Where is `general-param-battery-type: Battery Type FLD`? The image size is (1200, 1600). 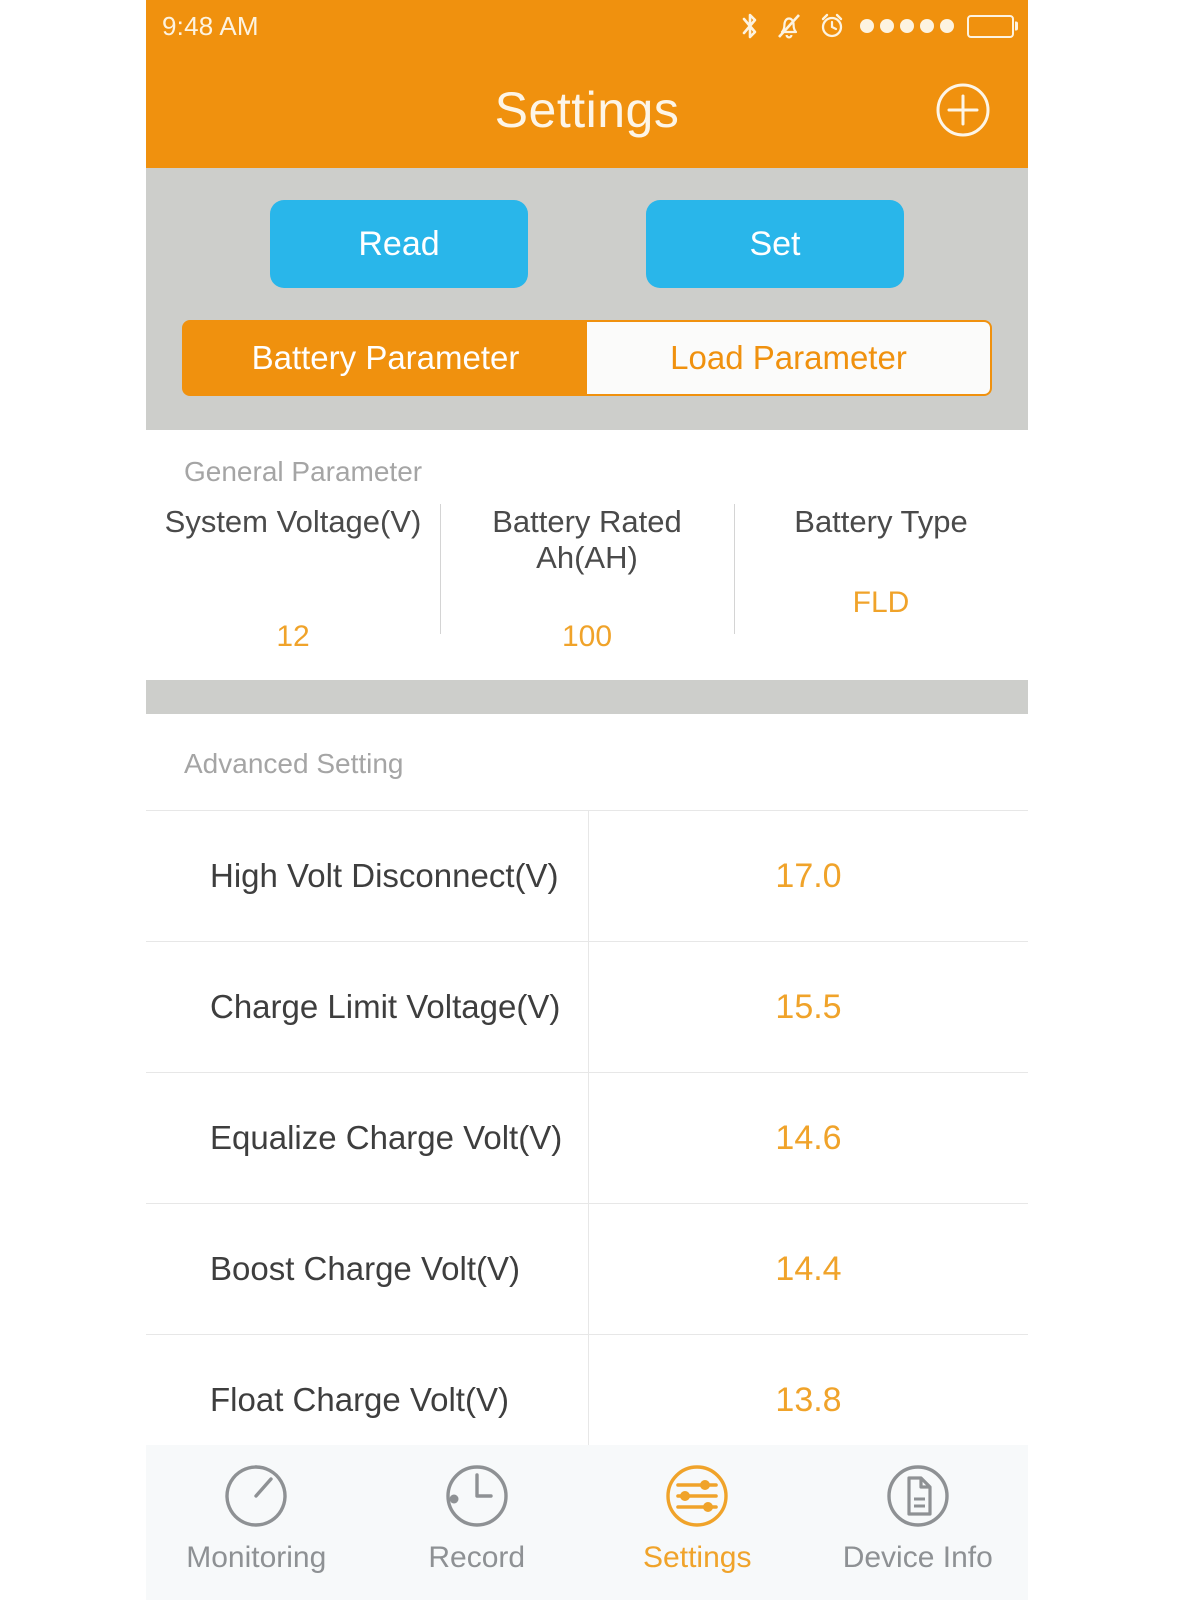
general-param-battery-type: Battery Type FLD is located at coordinates (881, 575).